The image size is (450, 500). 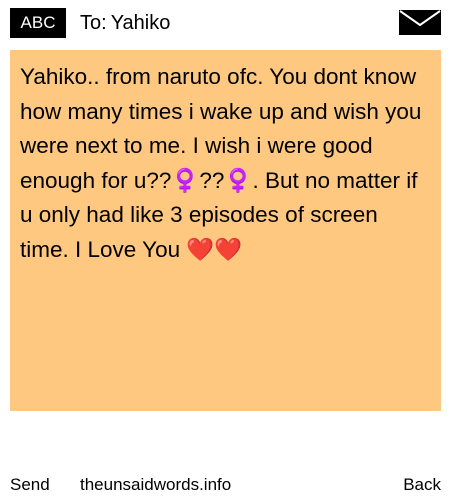 What do you see at coordinates (422, 485) in the screenshot?
I see `back-button: Back` at bounding box center [422, 485].